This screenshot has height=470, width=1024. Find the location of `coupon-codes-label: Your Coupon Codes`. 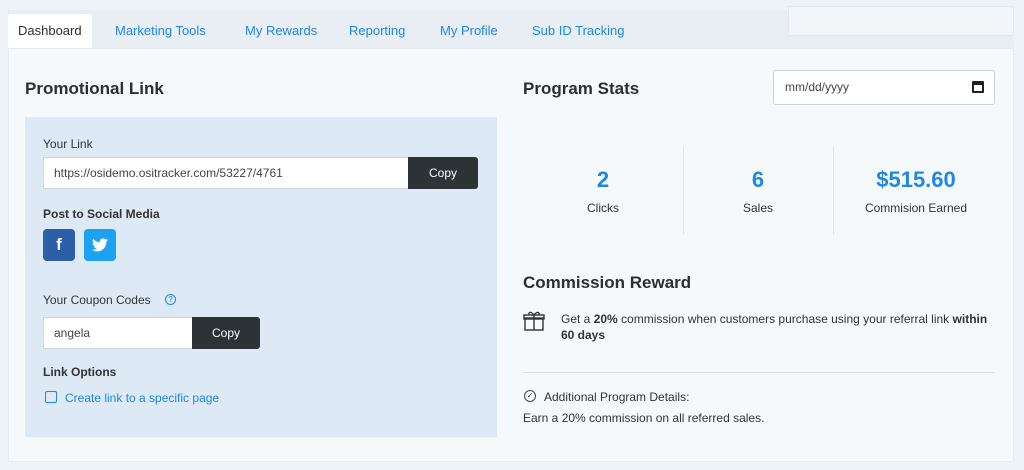

coupon-codes-label: Your Coupon Codes is located at coordinates (97, 300).